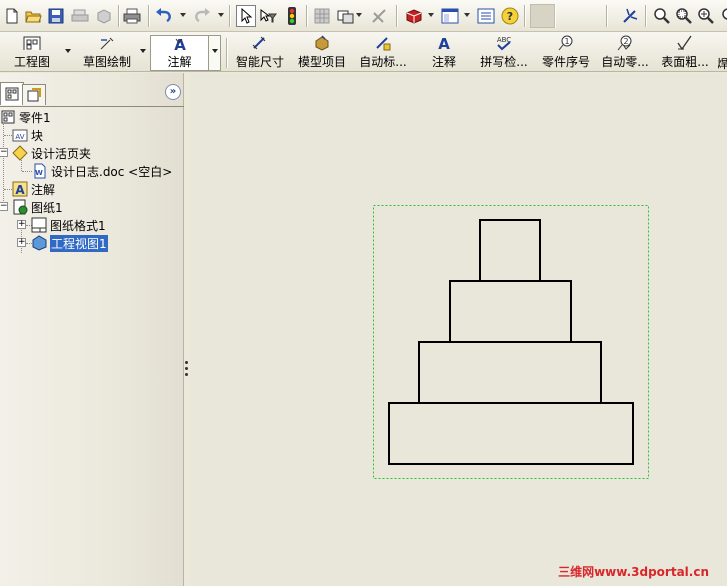  I want to click on tree-item-annotations: A 注解, so click(33, 189).